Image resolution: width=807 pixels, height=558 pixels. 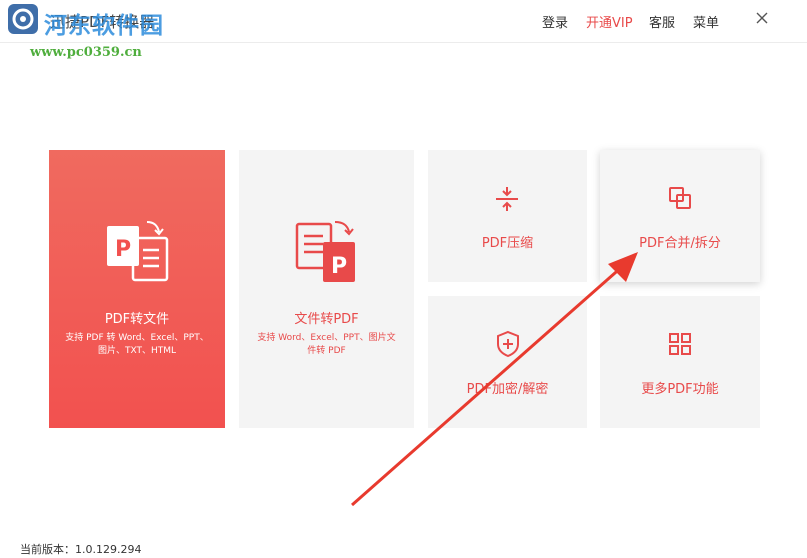 What do you see at coordinates (139, 253) in the screenshot?
I see `pdf-to-document-icon: P` at bounding box center [139, 253].